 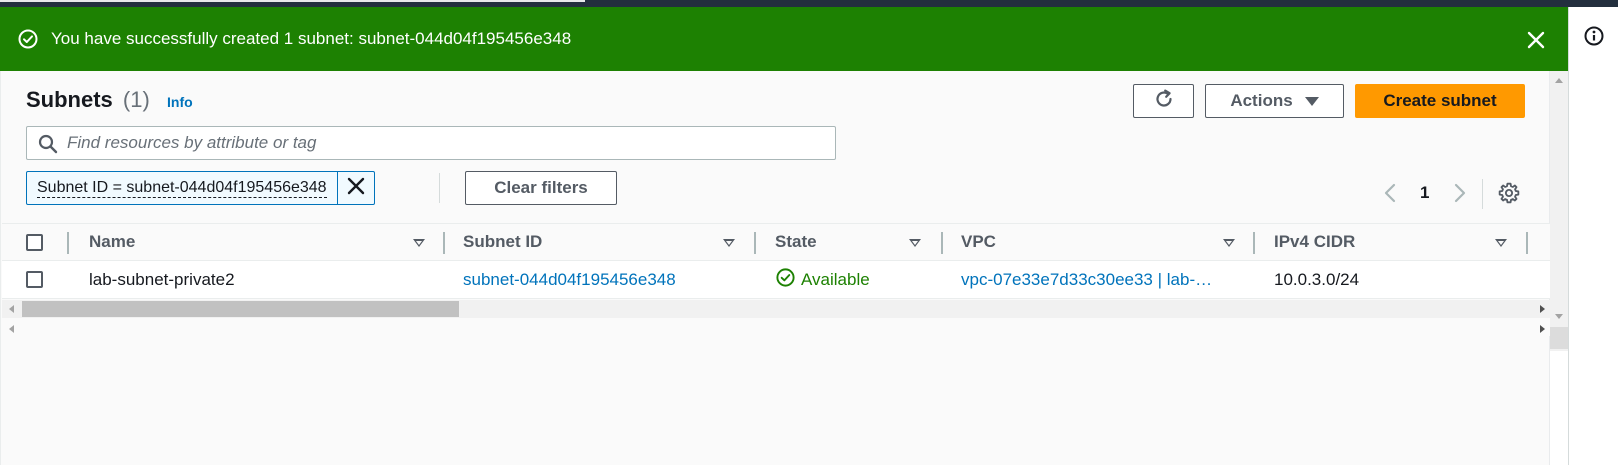 I want to click on search-input, so click(x=437, y=143).